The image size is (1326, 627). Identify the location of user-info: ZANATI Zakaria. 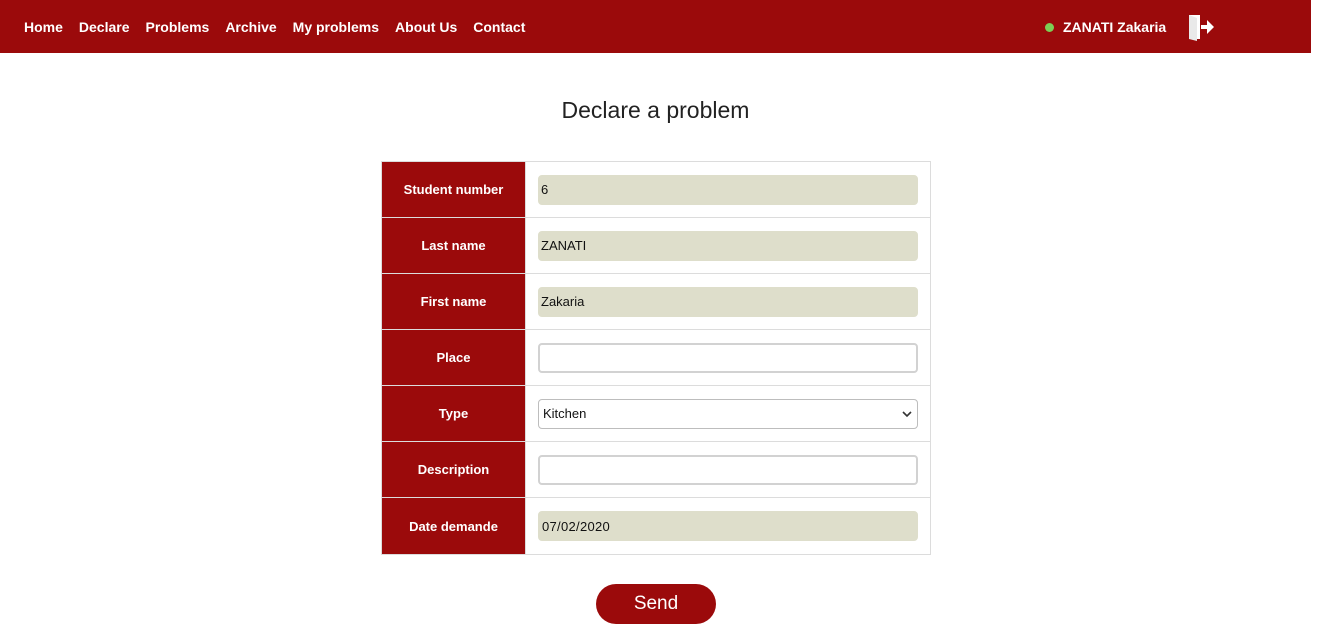
(1105, 26).